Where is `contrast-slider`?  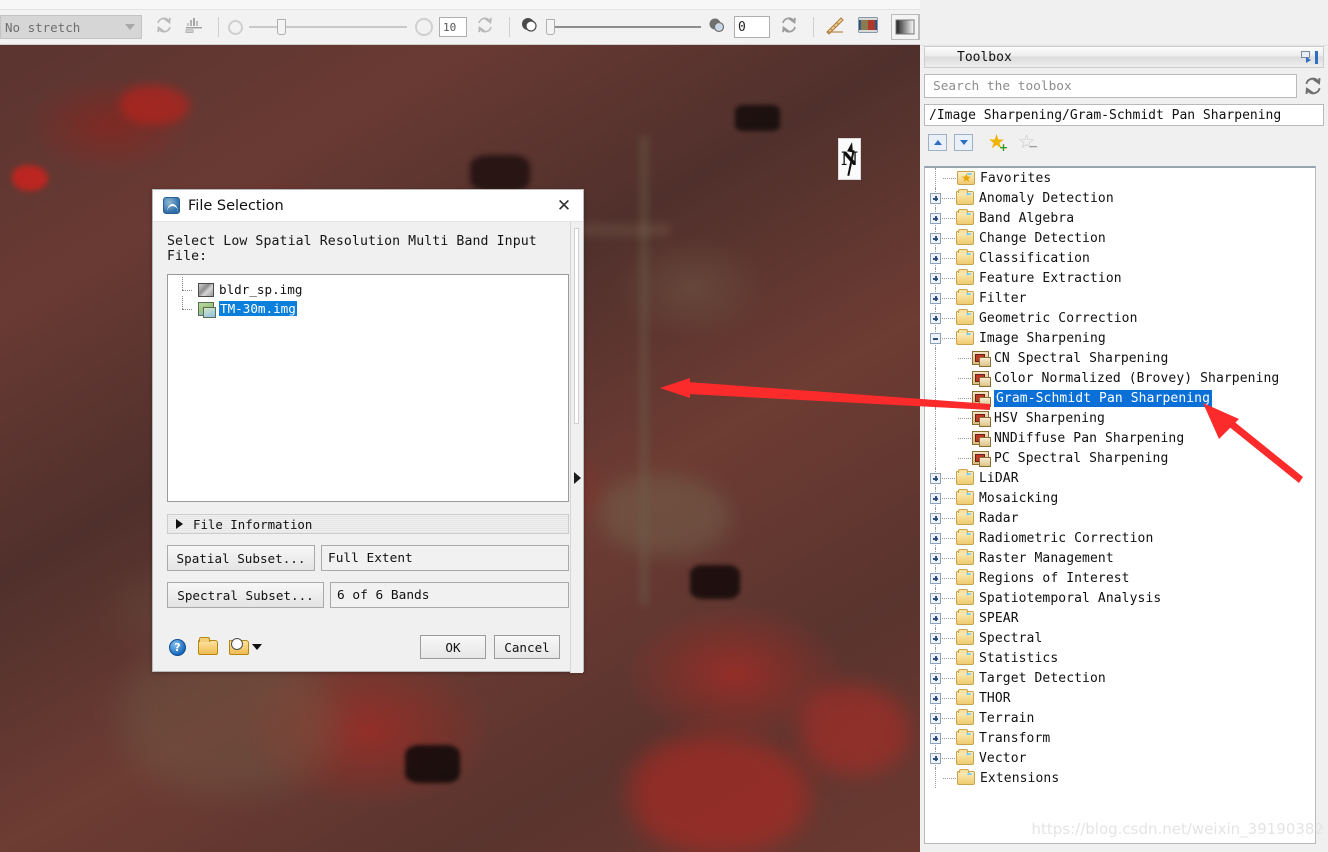
contrast-slider is located at coordinates (623, 27).